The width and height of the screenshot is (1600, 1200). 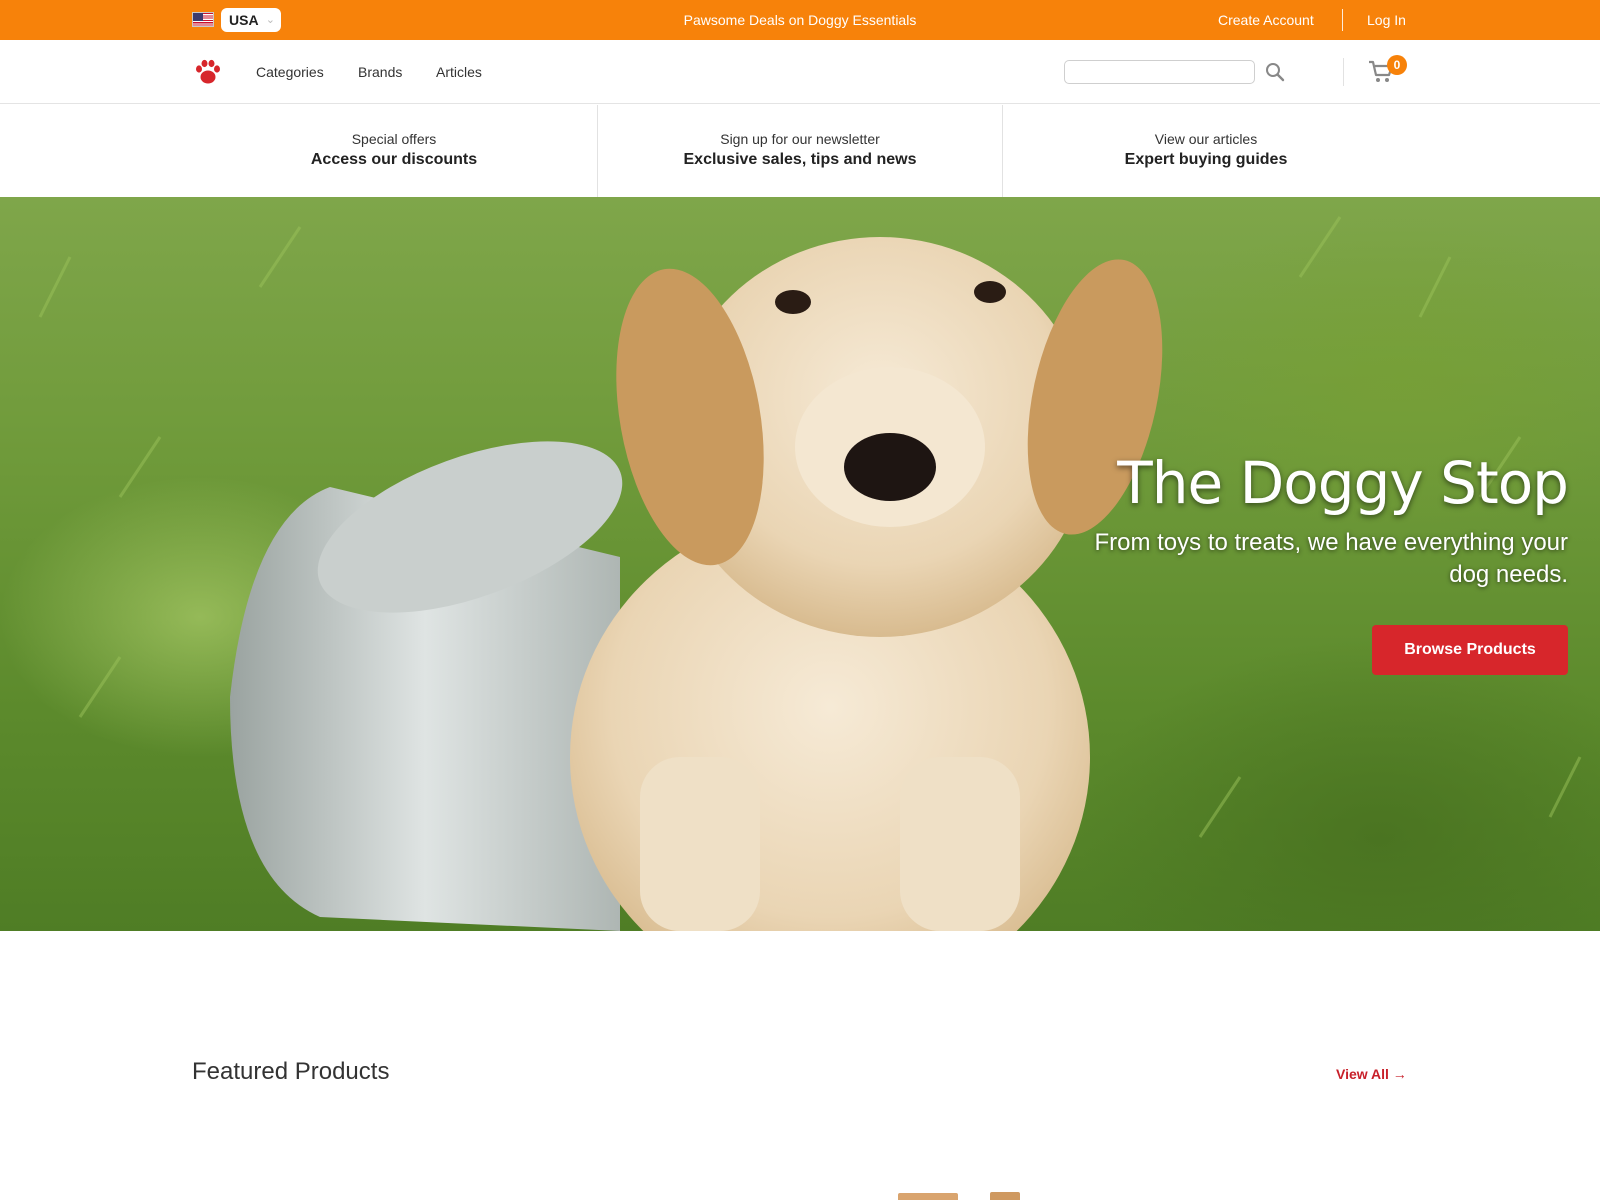 What do you see at coordinates (1470, 650) in the screenshot?
I see `browse-products-button: Browse Products` at bounding box center [1470, 650].